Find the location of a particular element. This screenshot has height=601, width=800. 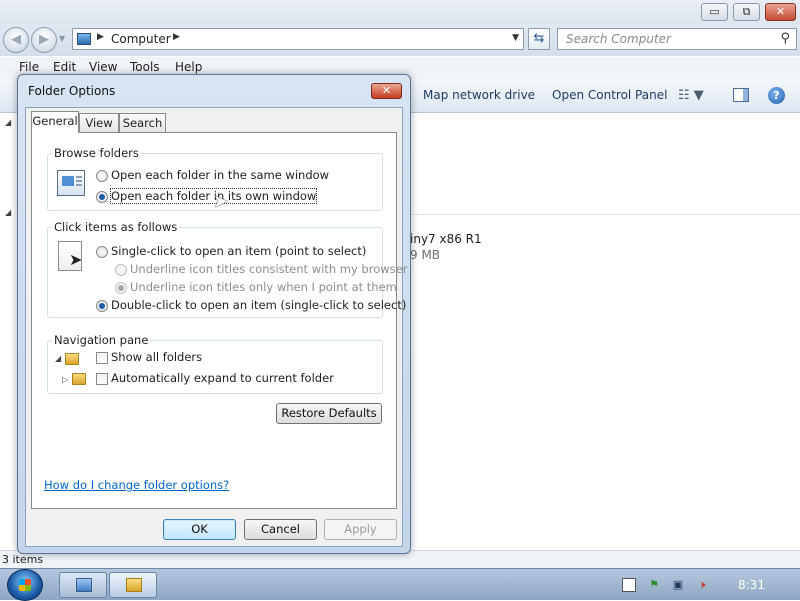

close-button: ✕ is located at coordinates (780, 12).